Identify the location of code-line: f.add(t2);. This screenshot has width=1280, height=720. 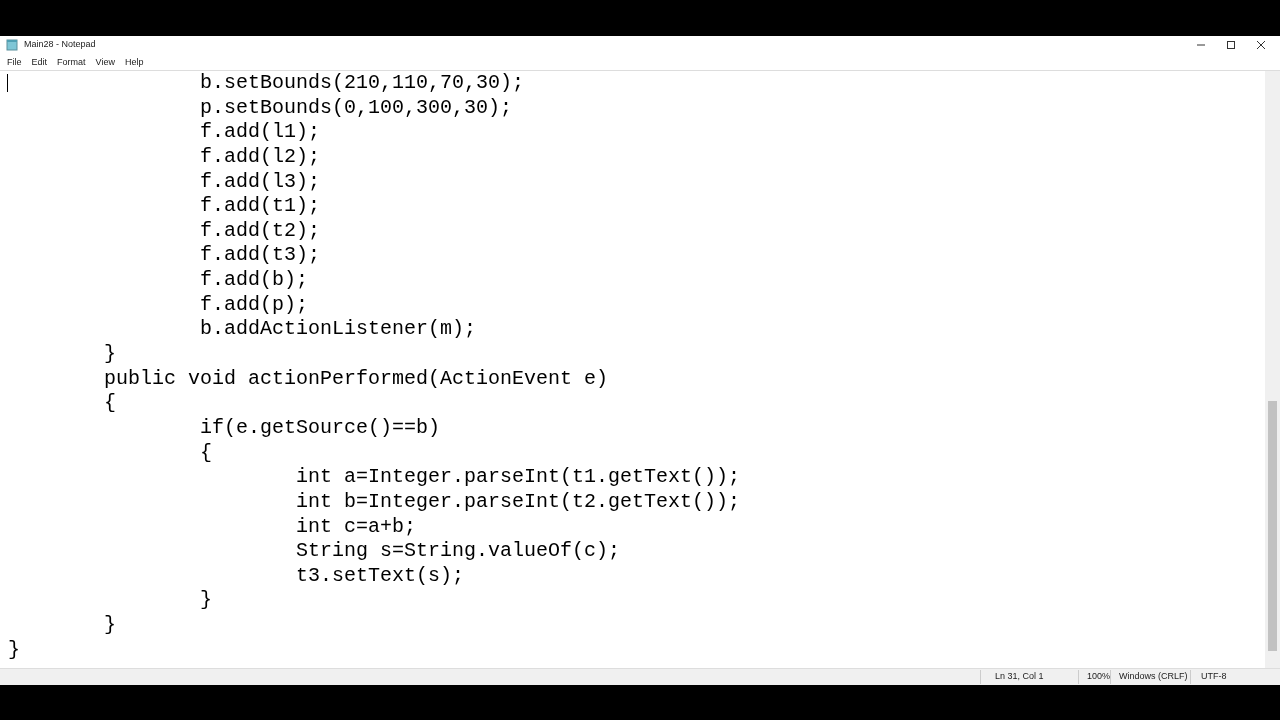
(260, 230).